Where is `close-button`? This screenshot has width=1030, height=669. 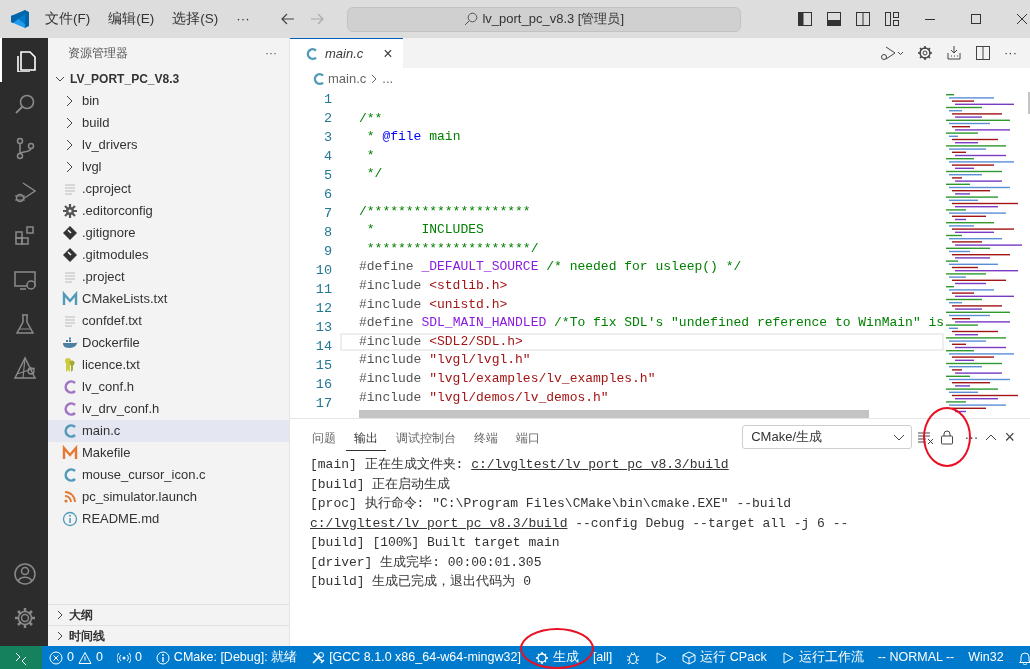
close-button is located at coordinates (1022, 19).